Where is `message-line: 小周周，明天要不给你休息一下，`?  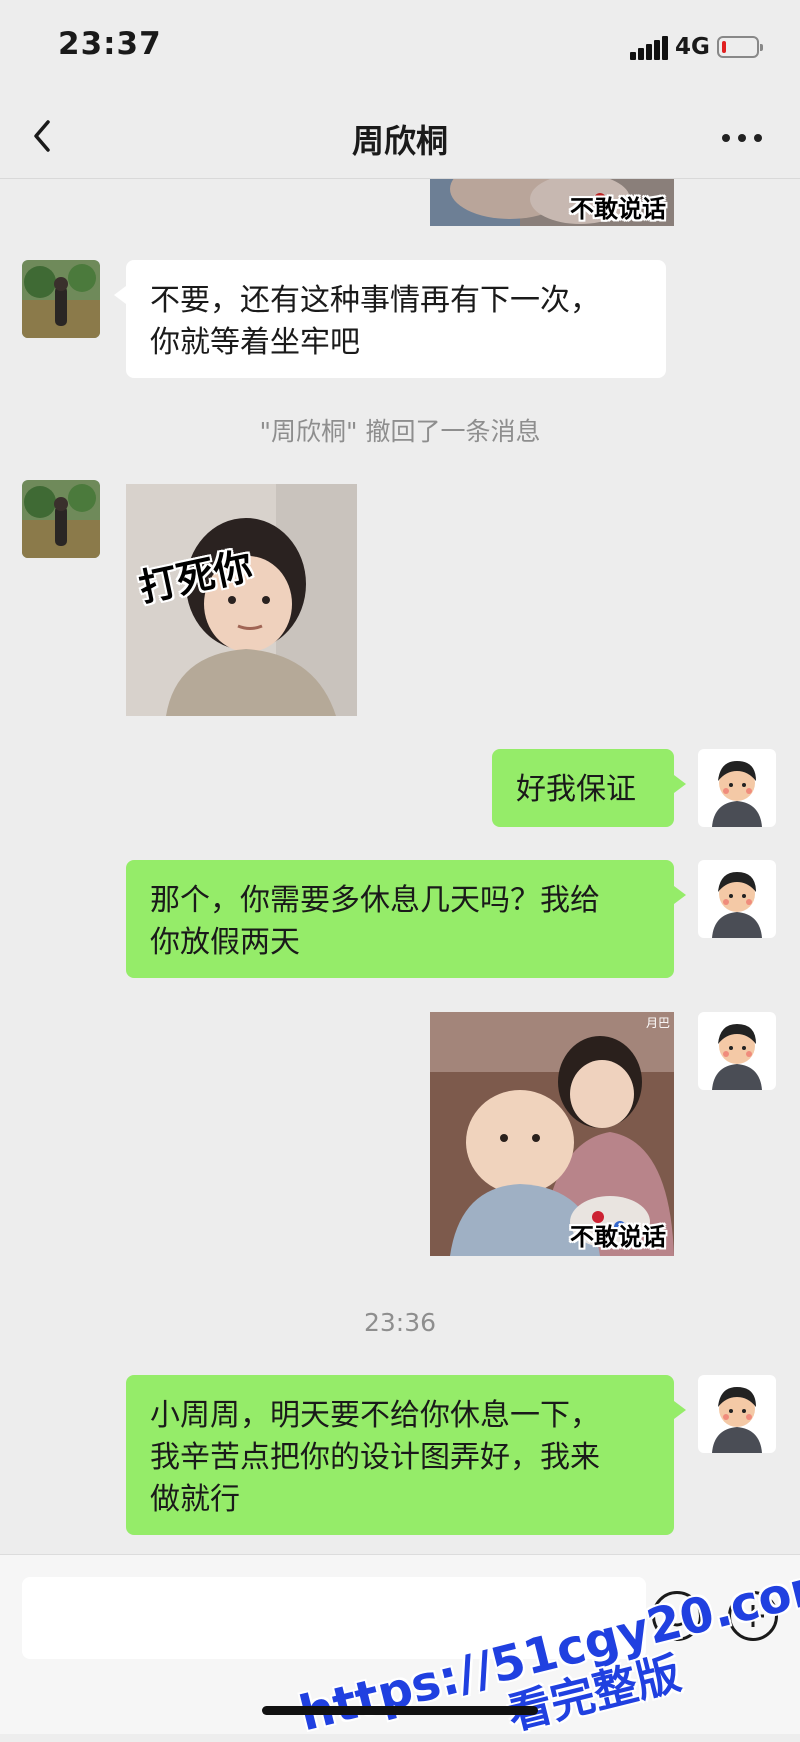 message-line: 小周周，明天要不给你休息一下， is located at coordinates (375, 1415).